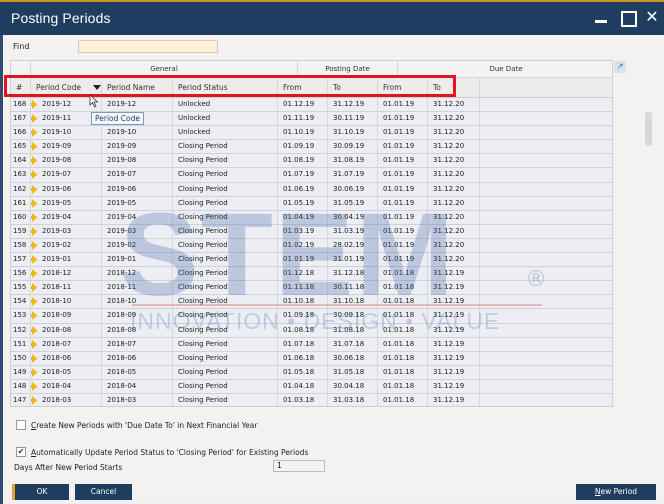  I want to click on cell-posting-to: 30.06.19, so click(353, 189).